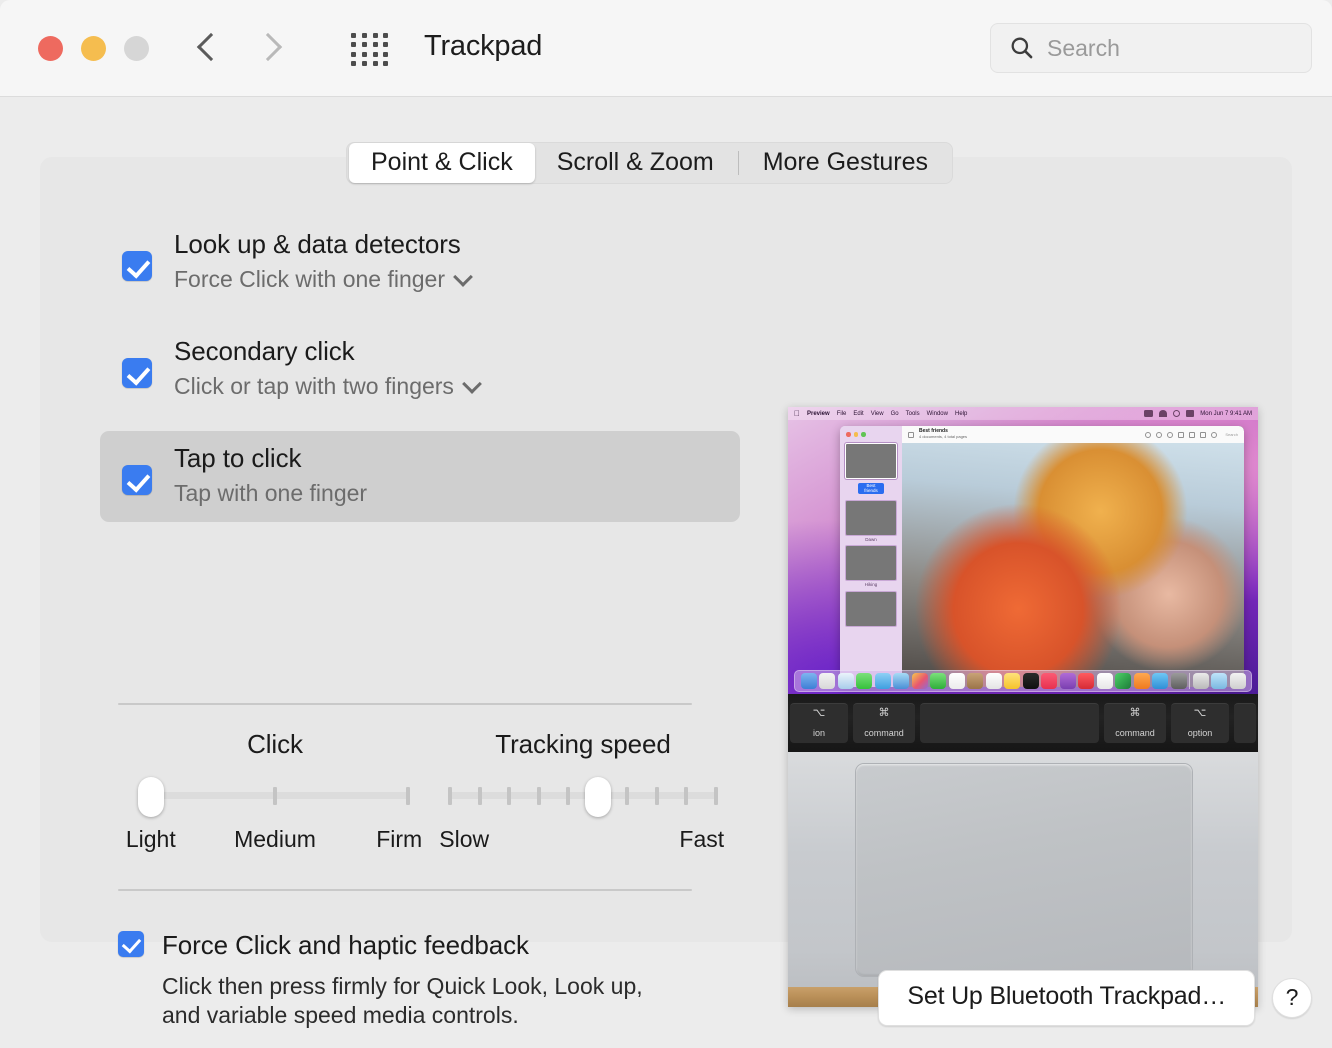 Image resolution: width=1332 pixels, height=1048 pixels. I want to click on dock-messages-icon, so click(864, 681).